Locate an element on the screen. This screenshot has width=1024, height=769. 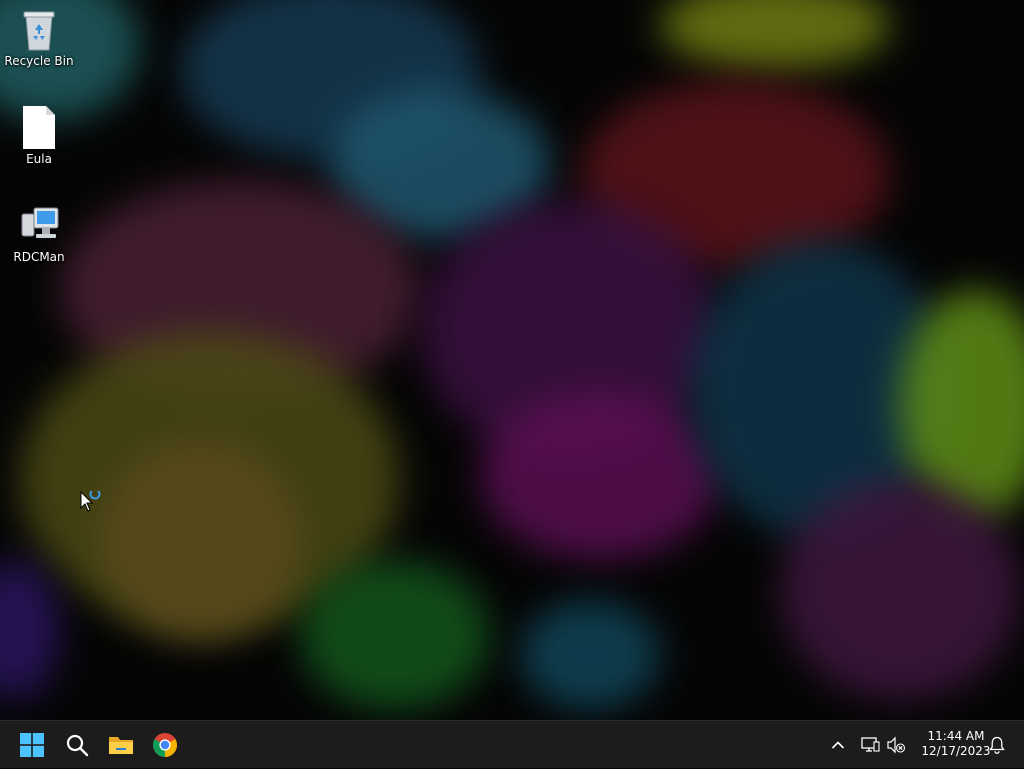
recycle-bin-label: Recycle Bin is located at coordinates (39, 61).